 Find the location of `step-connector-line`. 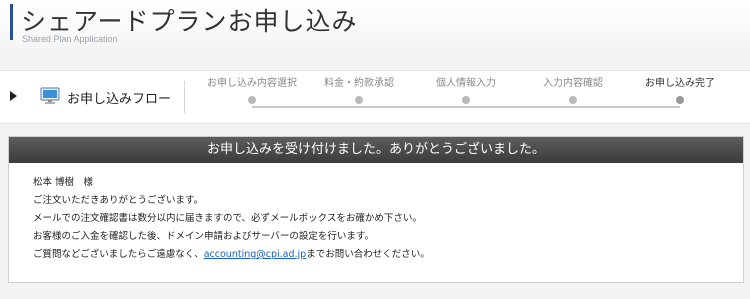

step-connector-line is located at coordinates (466, 107).